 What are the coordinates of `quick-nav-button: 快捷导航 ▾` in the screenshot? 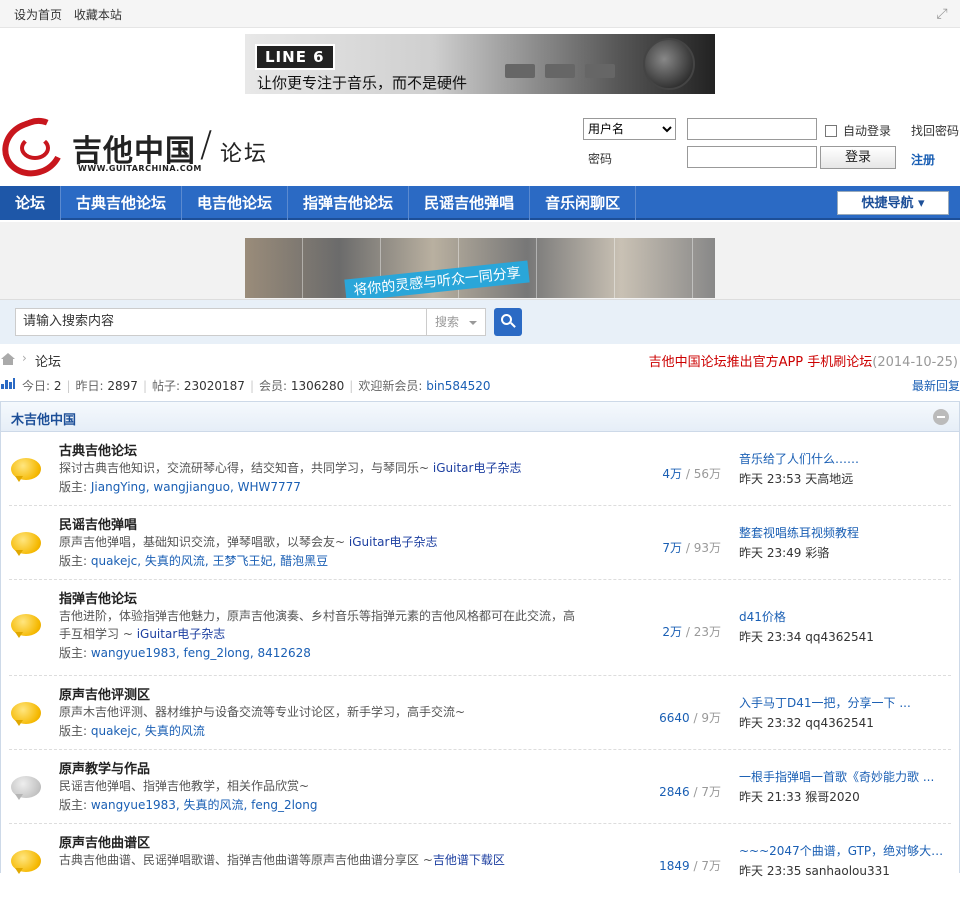 It's located at (893, 203).